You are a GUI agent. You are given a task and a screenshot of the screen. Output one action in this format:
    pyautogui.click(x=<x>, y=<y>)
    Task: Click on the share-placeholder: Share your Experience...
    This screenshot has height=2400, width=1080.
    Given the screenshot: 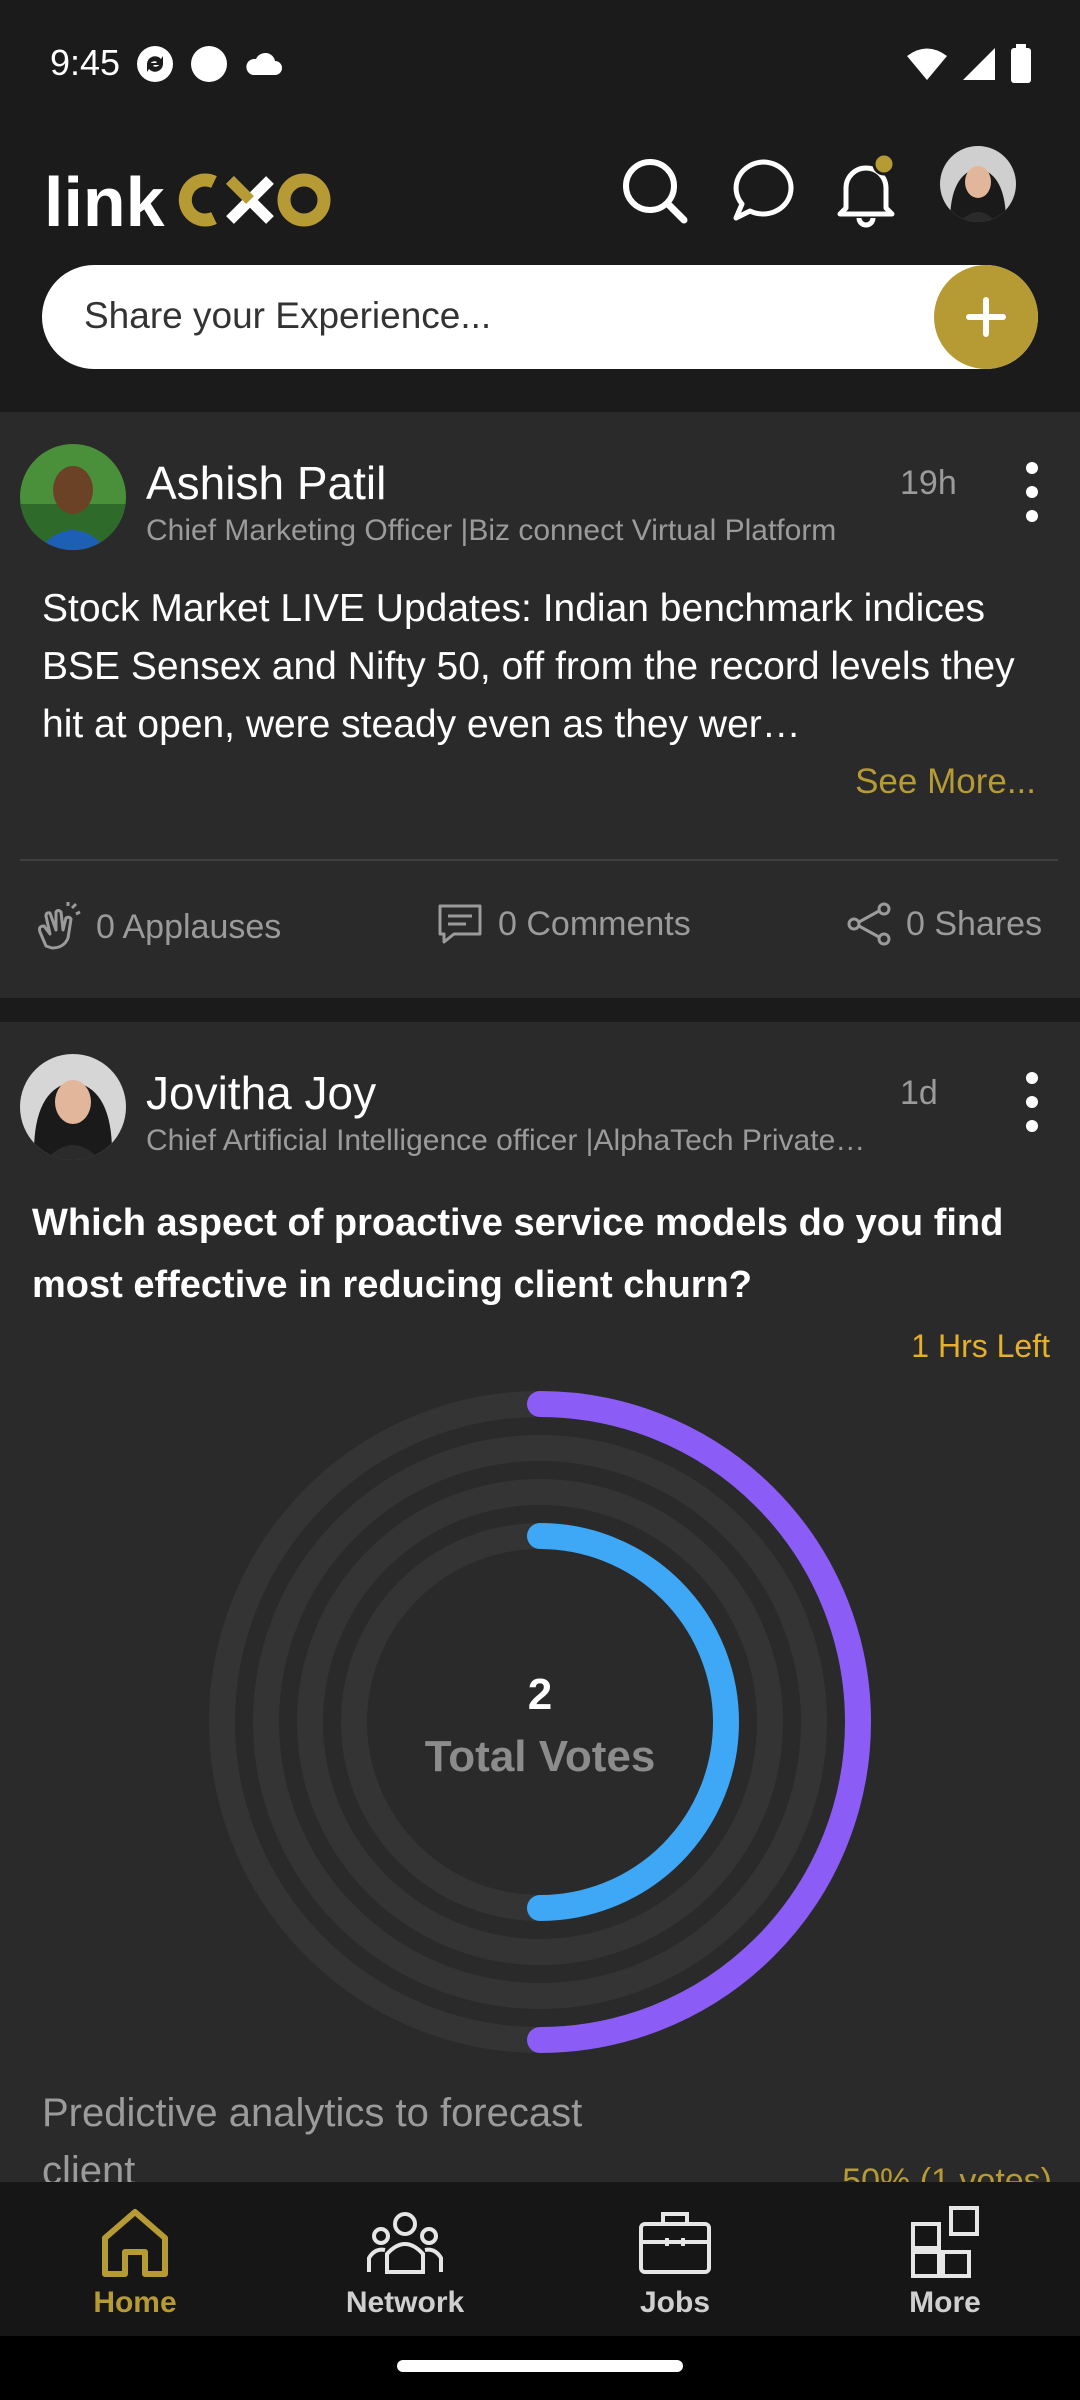 What is the action you would take?
    pyautogui.click(x=288, y=315)
    